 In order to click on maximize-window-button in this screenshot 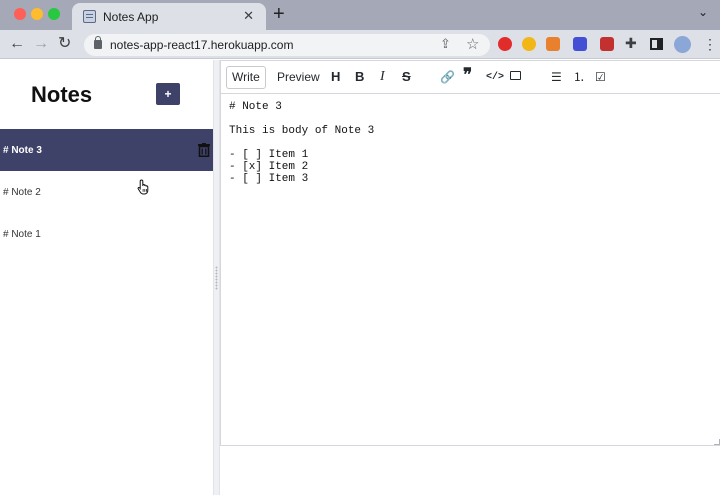, I will do `click(54, 14)`.